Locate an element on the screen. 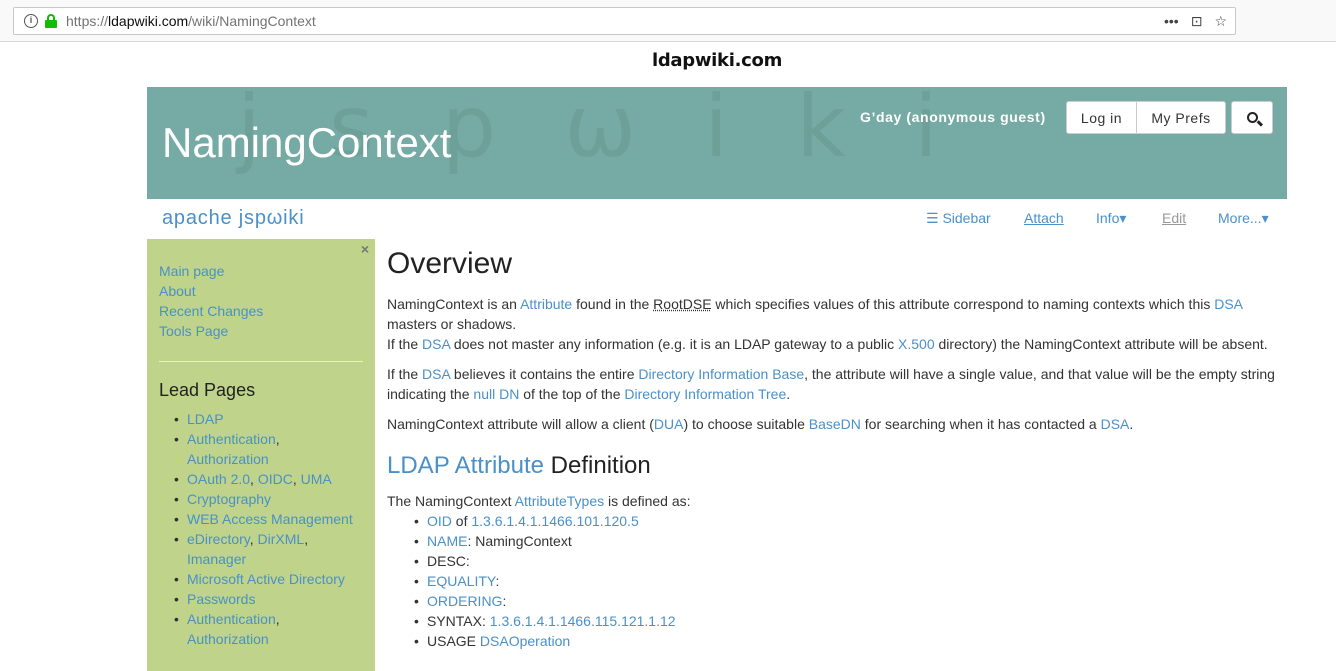  close-icon: × is located at coordinates (365, 249).